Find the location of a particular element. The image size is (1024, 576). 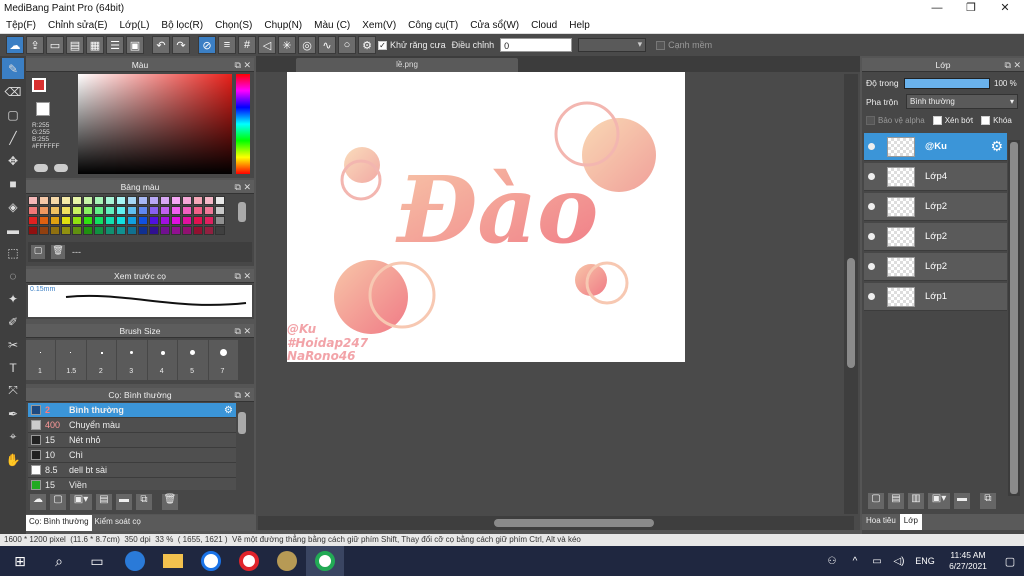

brush-list-item: 10 Chì is located at coordinates (132, 455).